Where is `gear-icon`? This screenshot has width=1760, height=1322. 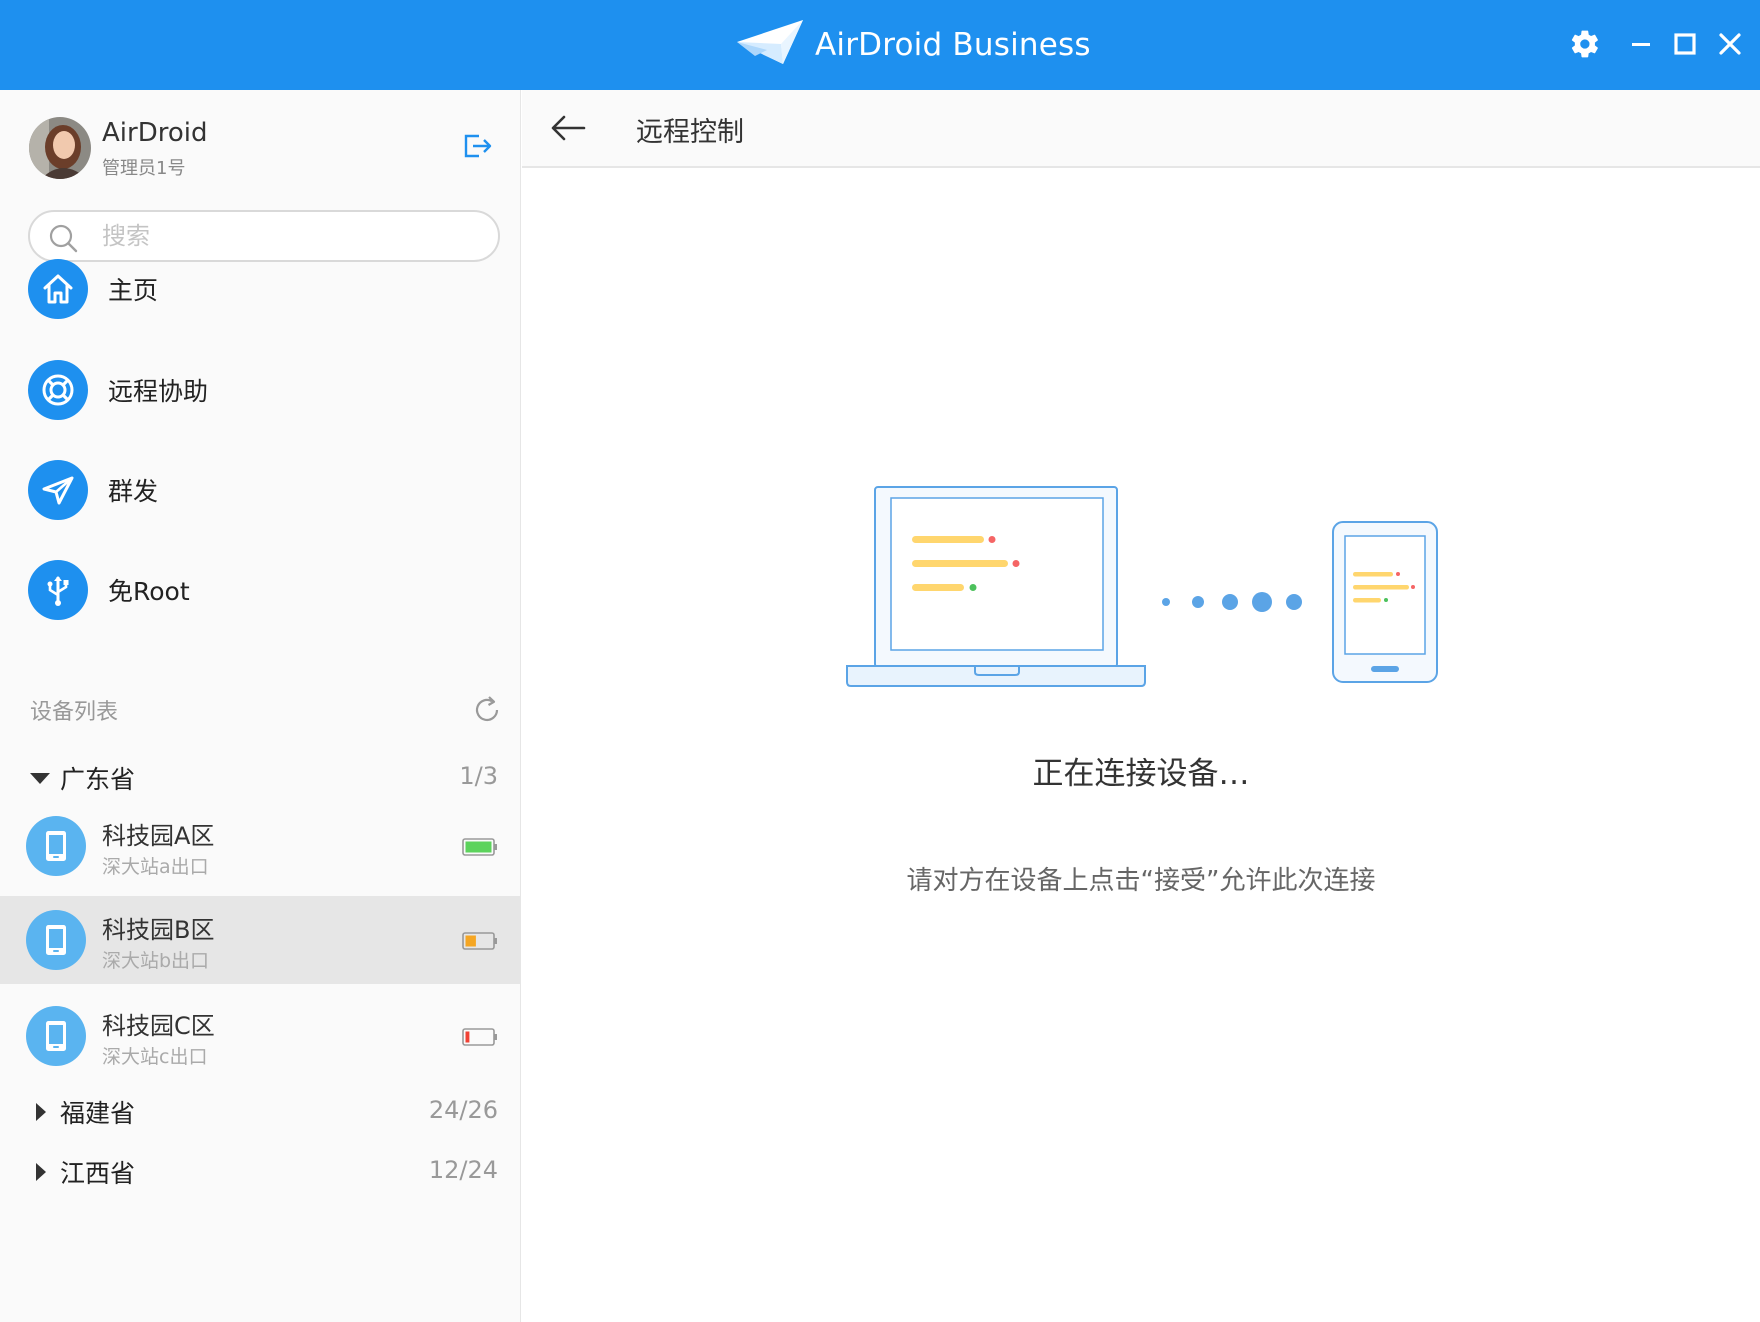
gear-icon is located at coordinates (1584, 44).